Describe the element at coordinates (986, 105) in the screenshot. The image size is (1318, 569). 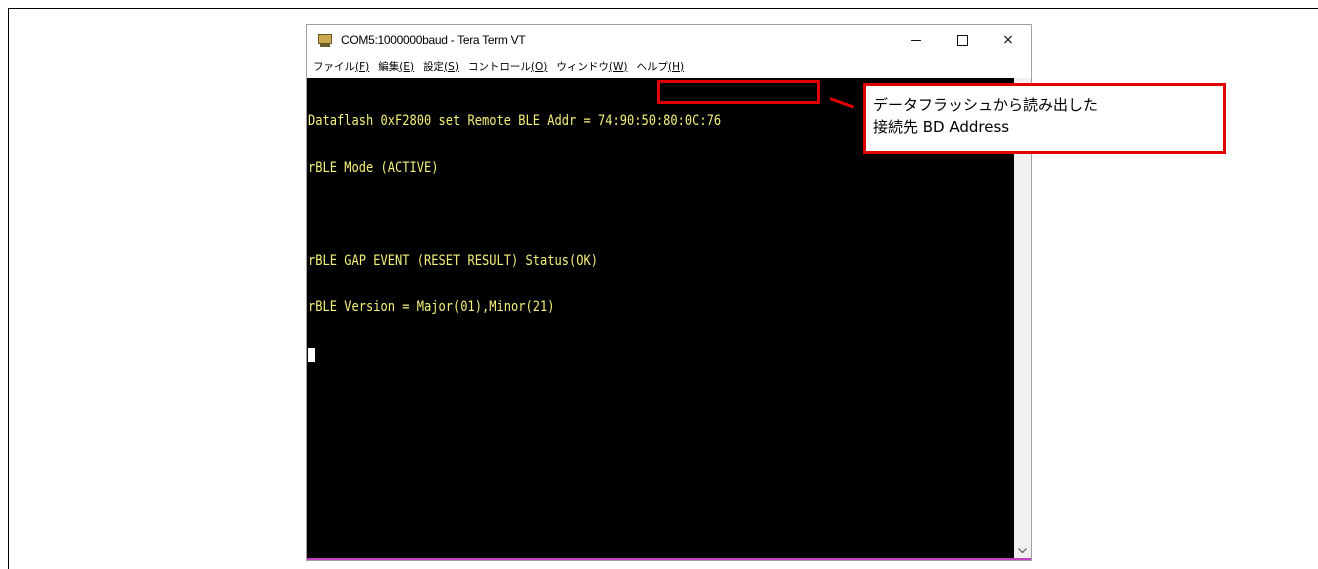
I see `annotation-line-1: データフラッシュから読み出した` at that location.